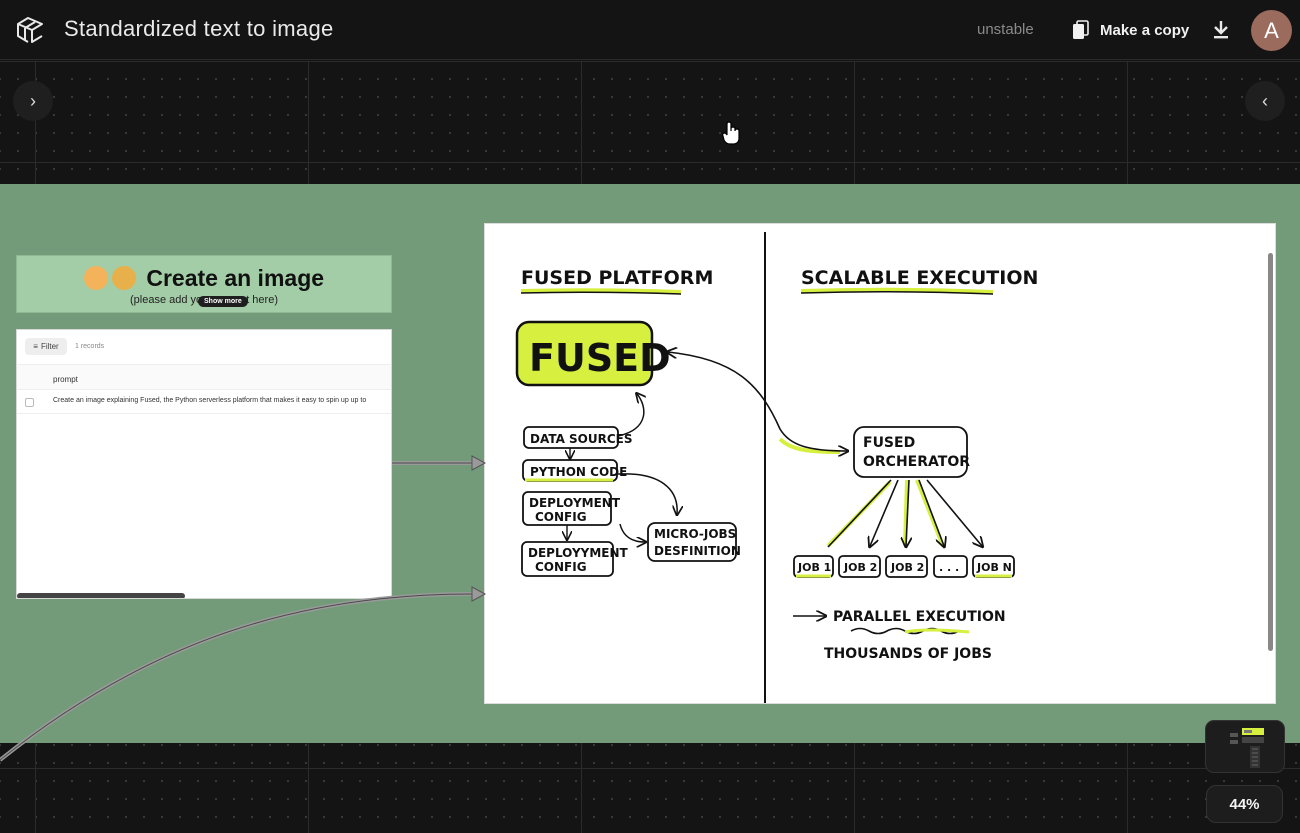  What do you see at coordinates (1145, 30) in the screenshot?
I see `make-copy-label: Make a copy` at bounding box center [1145, 30].